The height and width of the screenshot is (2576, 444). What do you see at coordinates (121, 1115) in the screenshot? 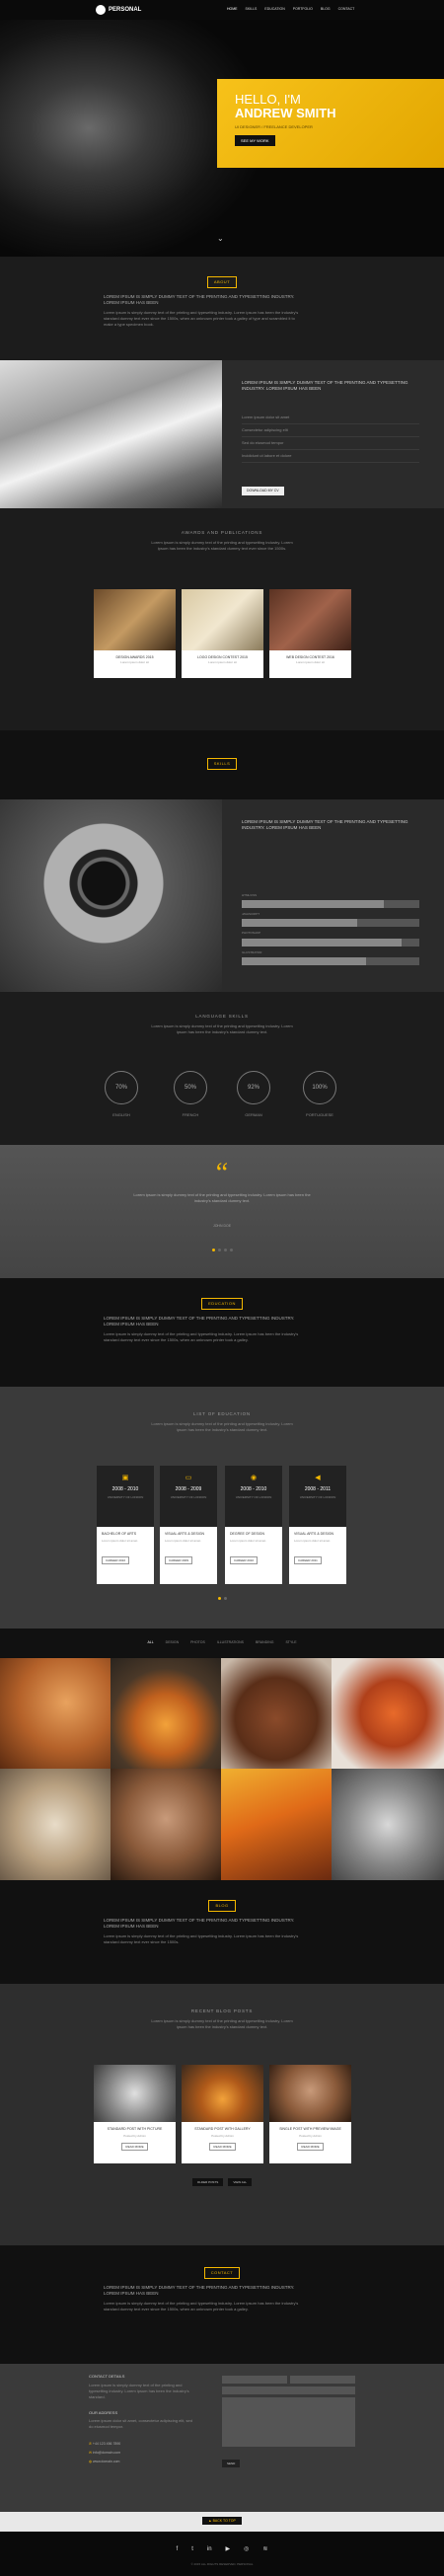
I see `language-name: ENGLISH` at bounding box center [121, 1115].